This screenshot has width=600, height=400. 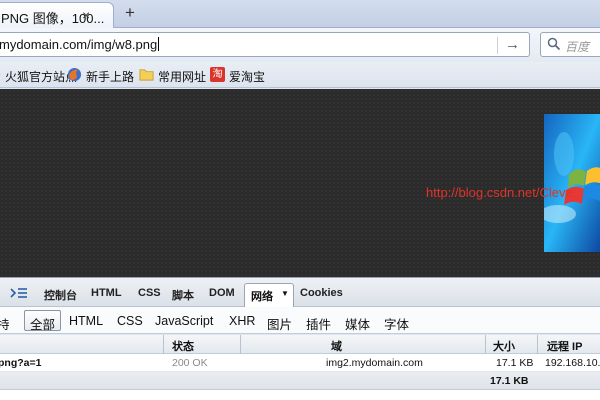 What do you see at coordinates (504, 346) in the screenshot?
I see `column-size: 大小` at bounding box center [504, 346].